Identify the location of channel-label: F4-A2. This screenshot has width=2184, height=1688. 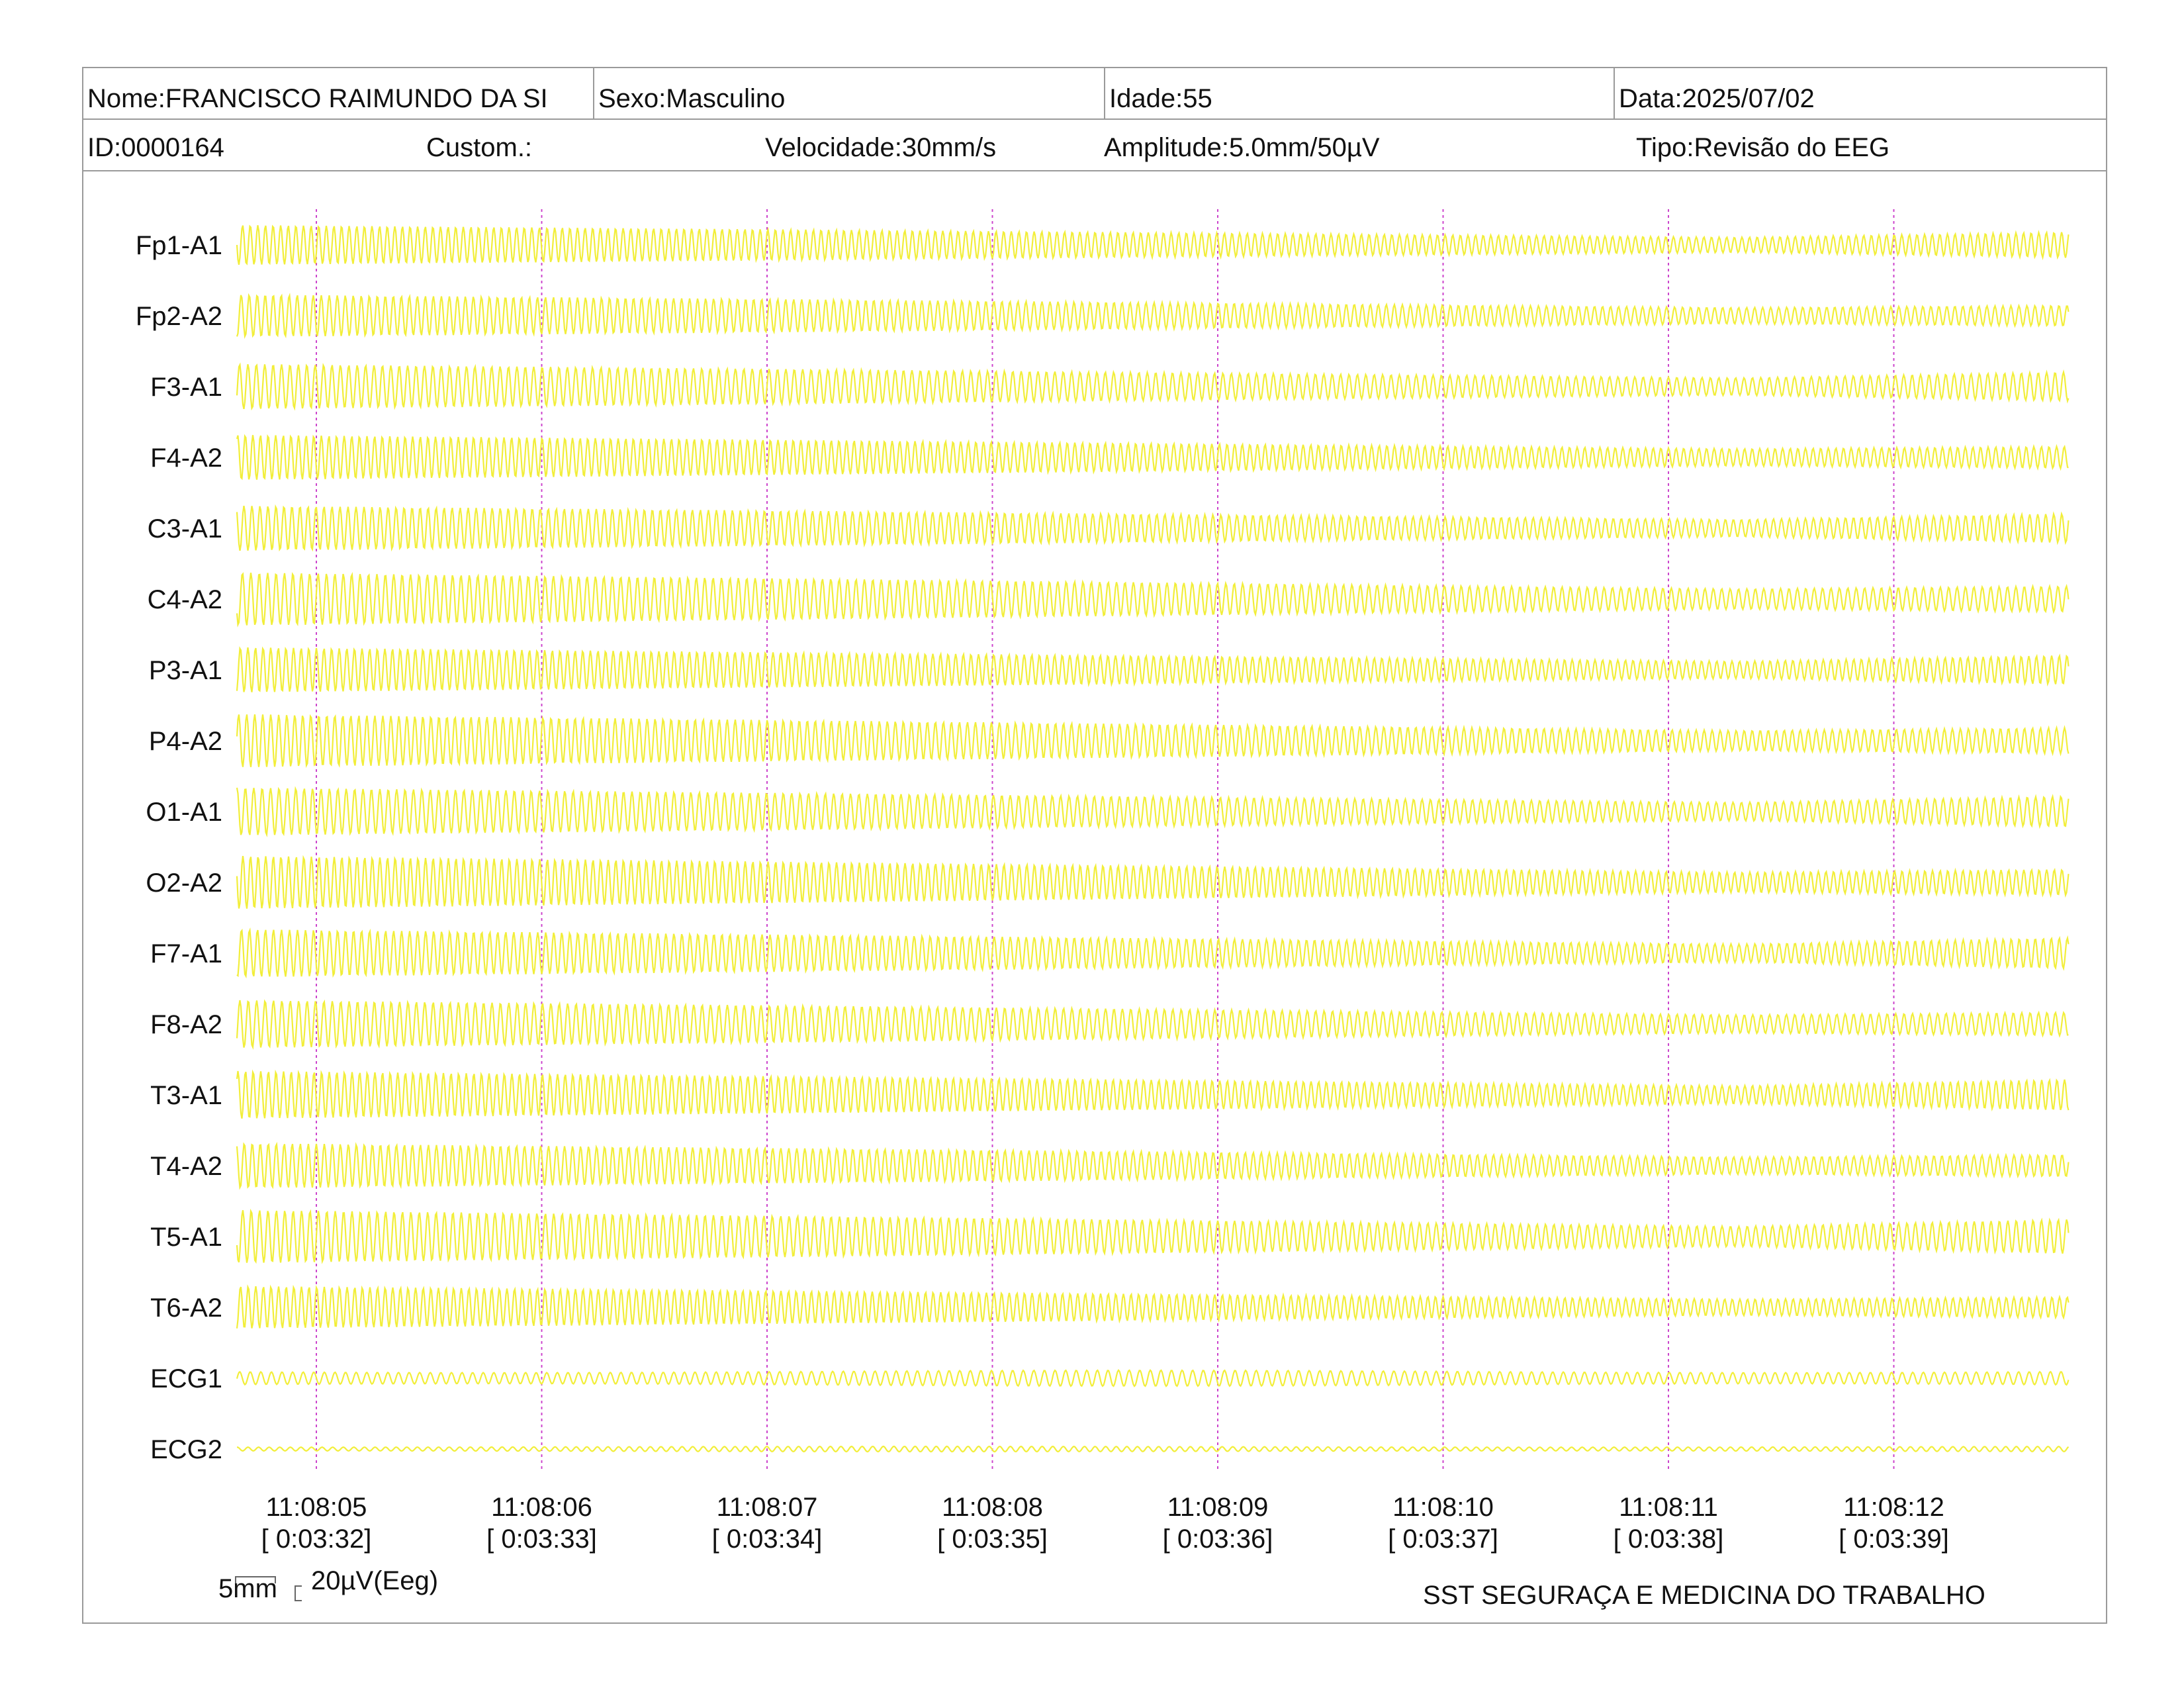
(186, 458).